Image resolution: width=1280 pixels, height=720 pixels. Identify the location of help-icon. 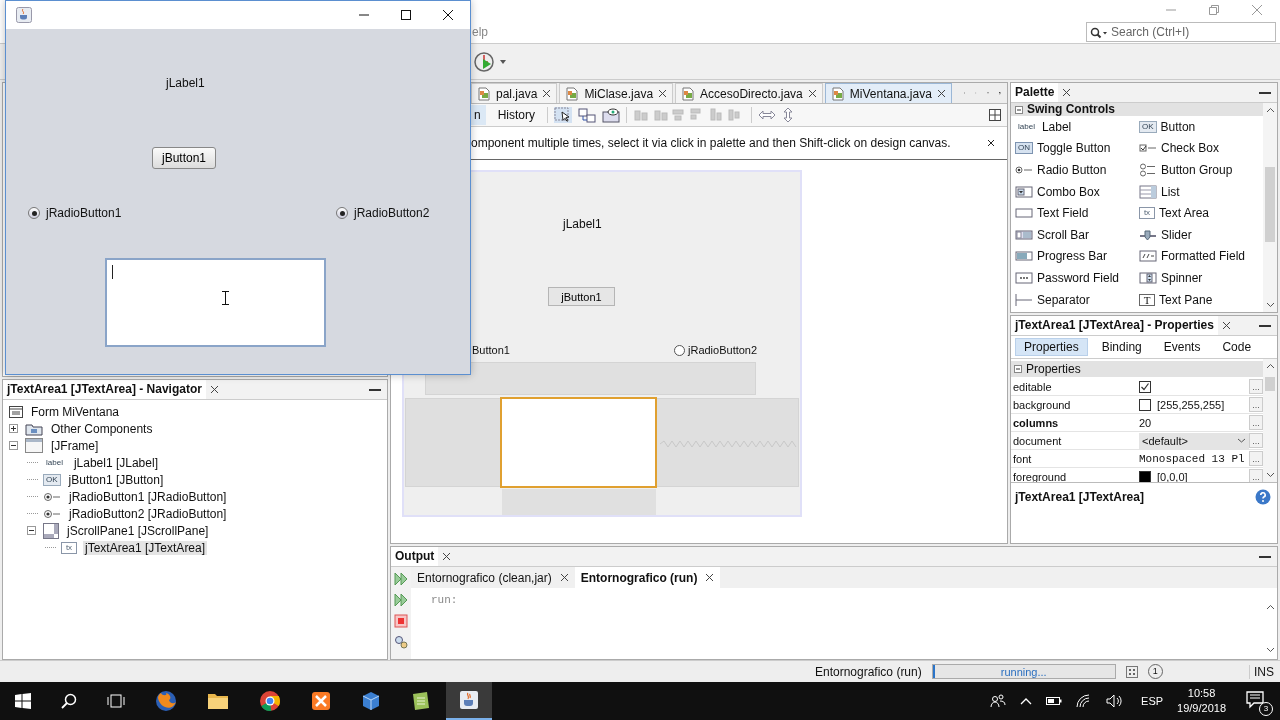
(1263, 497).